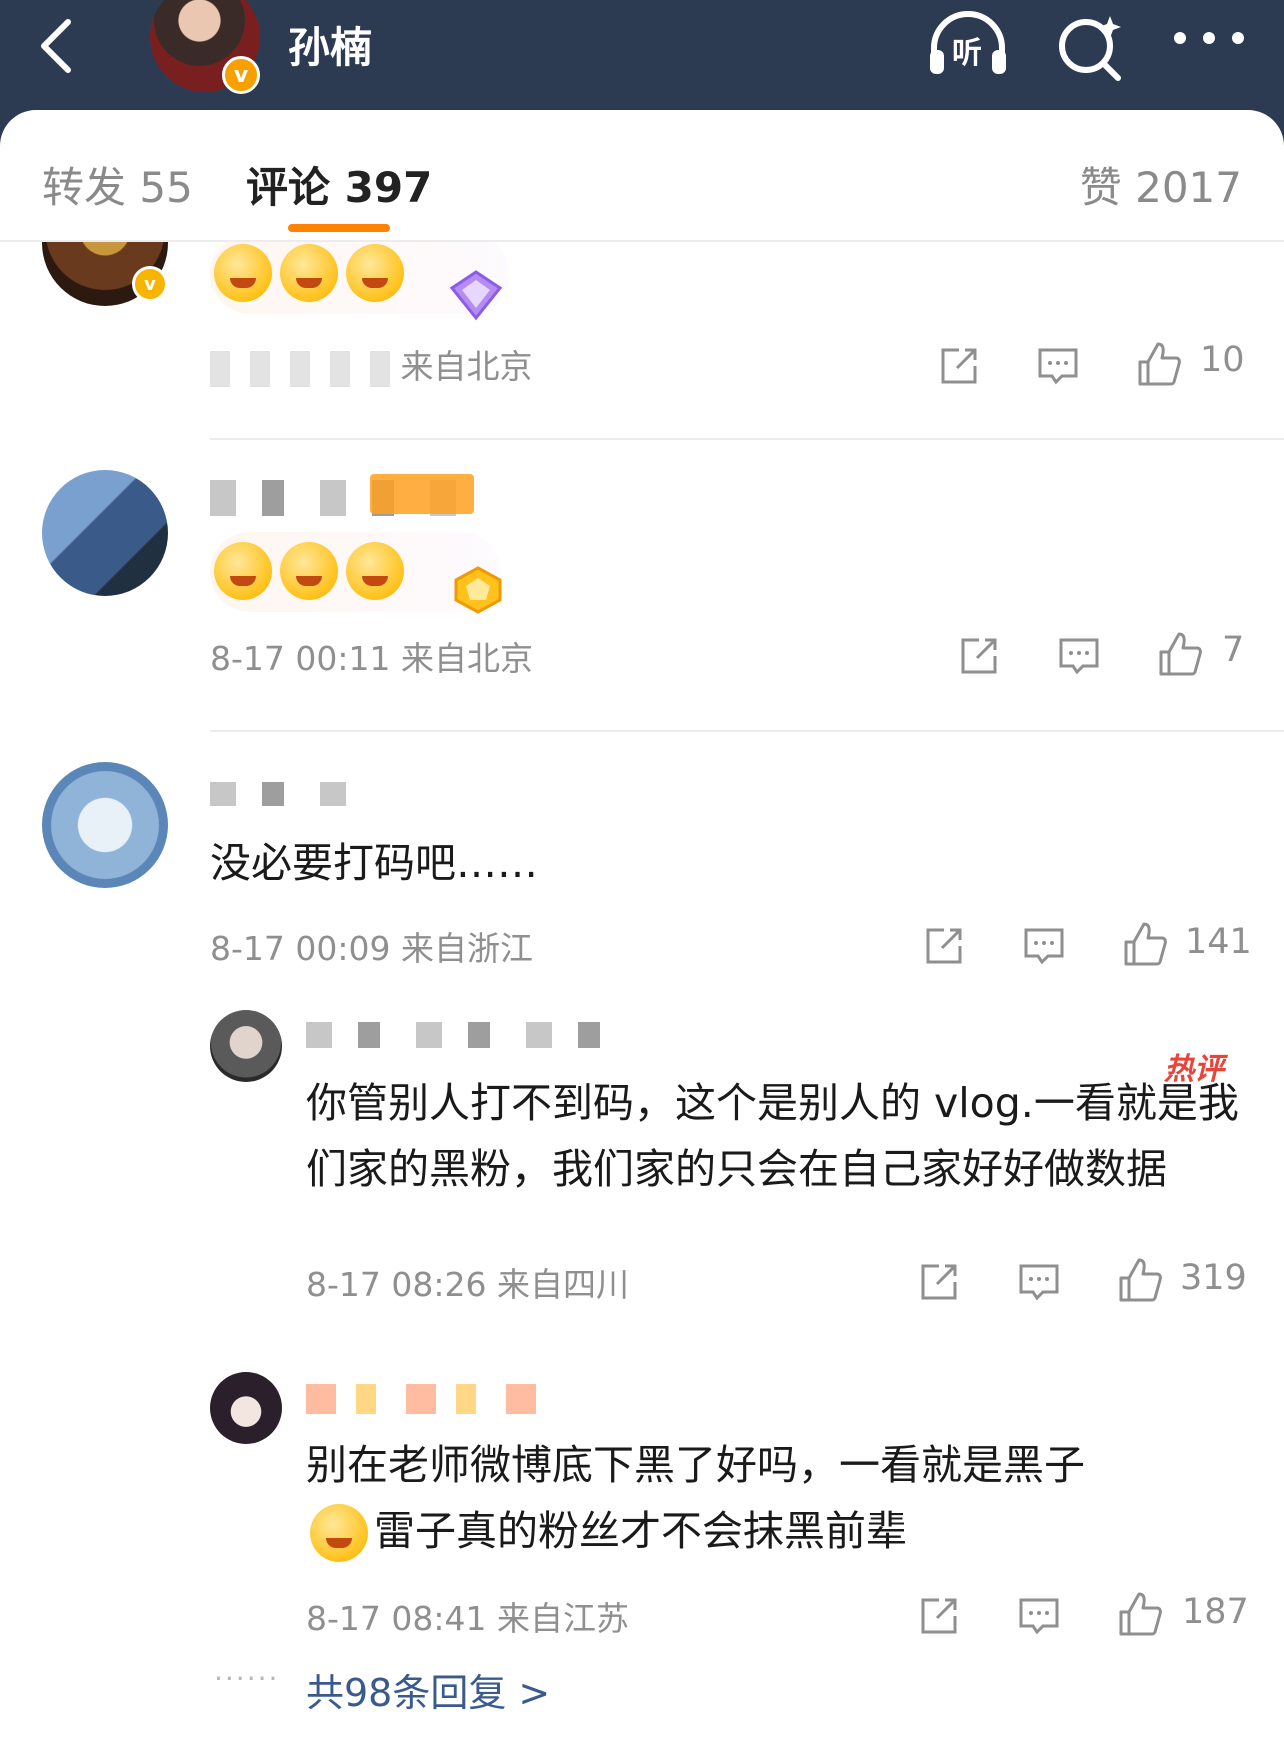 Image resolution: width=1284 pixels, height=1760 pixels. What do you see at coordinates (563, 1284) in the screenshot?
I see `location: 来自四川` at bounding box center [563, 1284].